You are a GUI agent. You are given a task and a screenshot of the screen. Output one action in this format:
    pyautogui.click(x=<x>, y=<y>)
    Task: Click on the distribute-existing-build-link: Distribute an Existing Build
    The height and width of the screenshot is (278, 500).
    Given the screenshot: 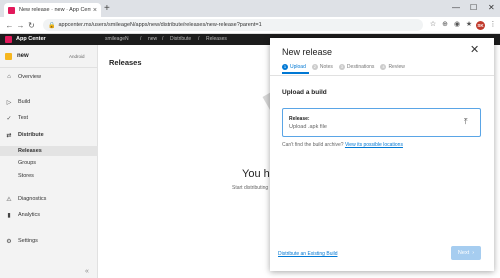 What is the action you would take?
    pyautogui.click(x=307, y=254)
    